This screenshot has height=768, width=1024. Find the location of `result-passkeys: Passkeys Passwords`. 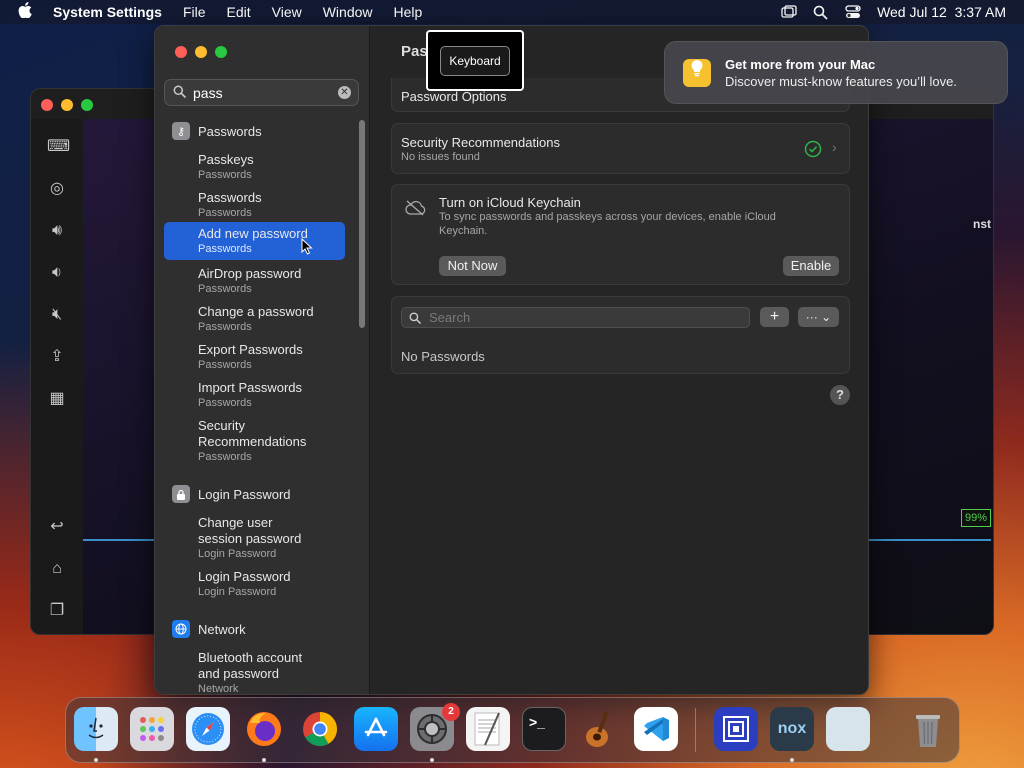

result-passkeys: Passkeys Passwords is located at coordinates (254, 166).